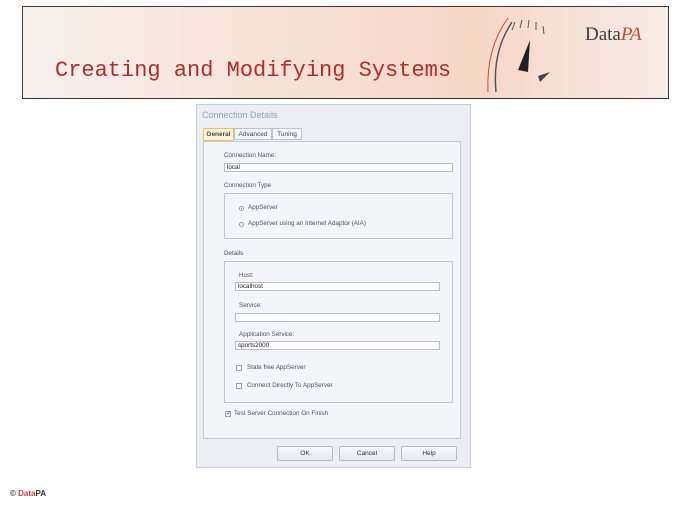 This screenshot has height=506, width=673. What do you see at coordinates (234, 253) in the screenshot?
I see `details-label: Details` at bounding box center [234, 253].